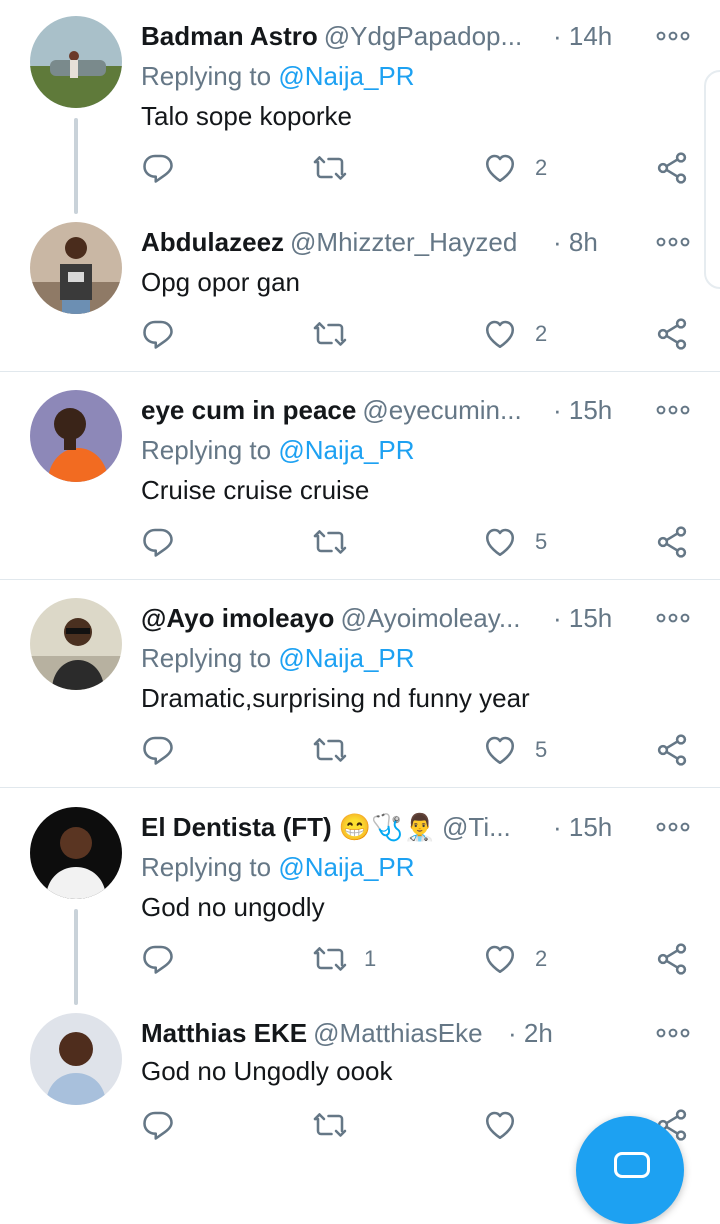 The height and width of the screenshot is (1224, 720). I want to click on compose-button, so click(630, 1170).